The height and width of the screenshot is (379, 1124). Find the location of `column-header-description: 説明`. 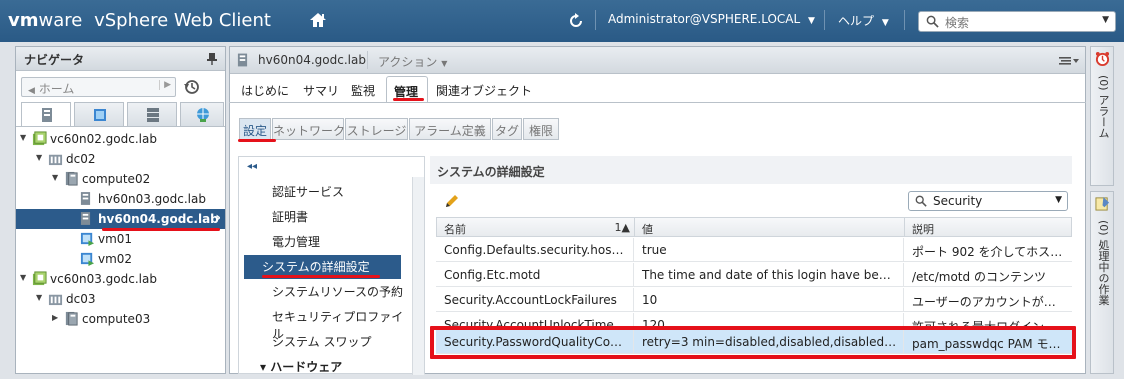

column-header-description: 説明 is located at coordinates (988, 227).